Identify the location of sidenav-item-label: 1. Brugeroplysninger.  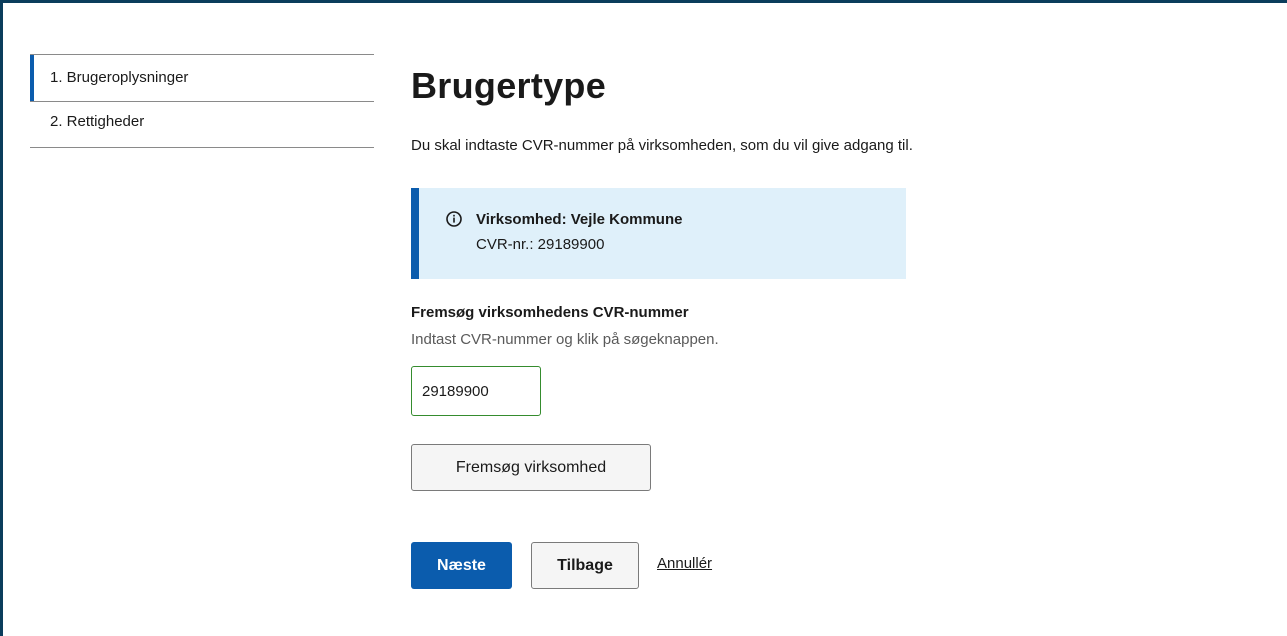
(119, 77).